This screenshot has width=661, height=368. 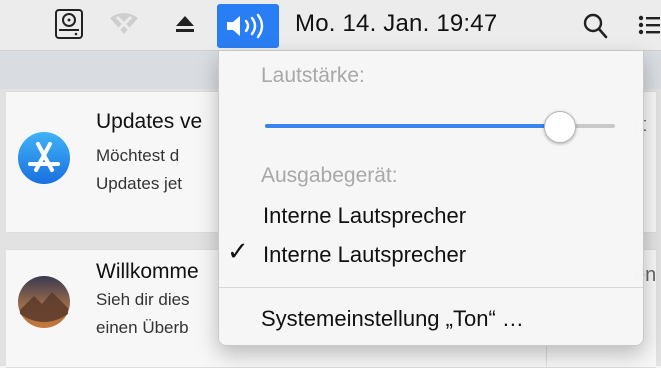 What do you see at coordinates (364, 216) in the screenshot?
I see `output-device-item: Interne Lautsprecher` at bounding box center [364, 216].